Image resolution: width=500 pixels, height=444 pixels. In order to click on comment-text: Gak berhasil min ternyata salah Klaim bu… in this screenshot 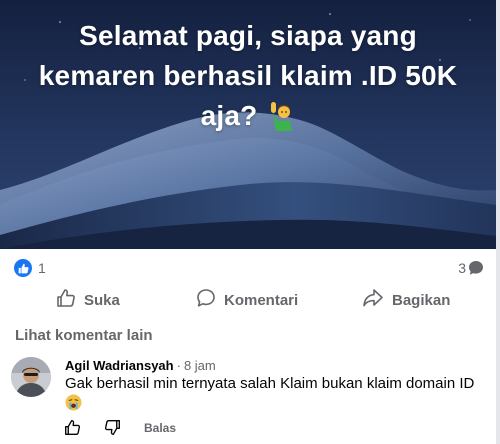, I will do `click(270, 383)`.